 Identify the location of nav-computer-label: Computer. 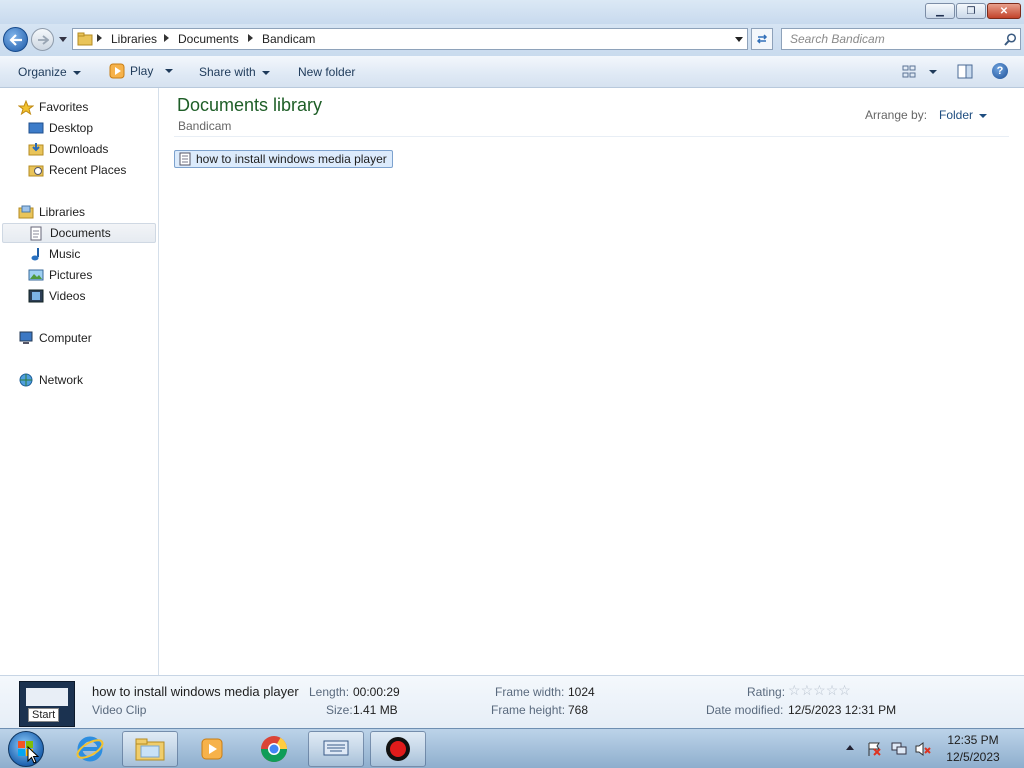
(65, 338).